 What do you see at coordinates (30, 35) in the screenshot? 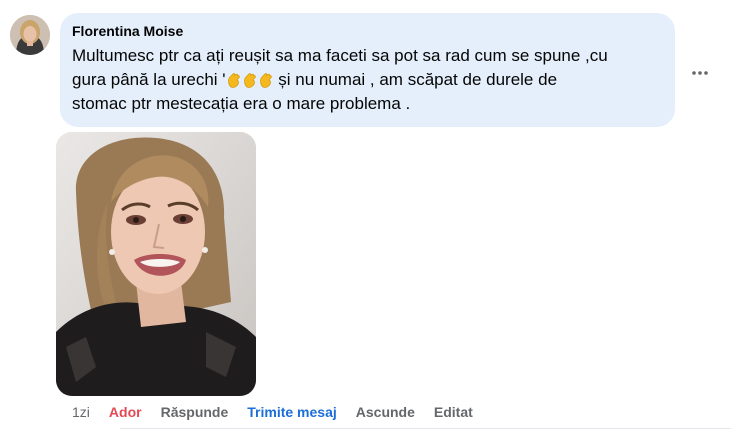
I see `avatar` at bounding box center [30, 35].